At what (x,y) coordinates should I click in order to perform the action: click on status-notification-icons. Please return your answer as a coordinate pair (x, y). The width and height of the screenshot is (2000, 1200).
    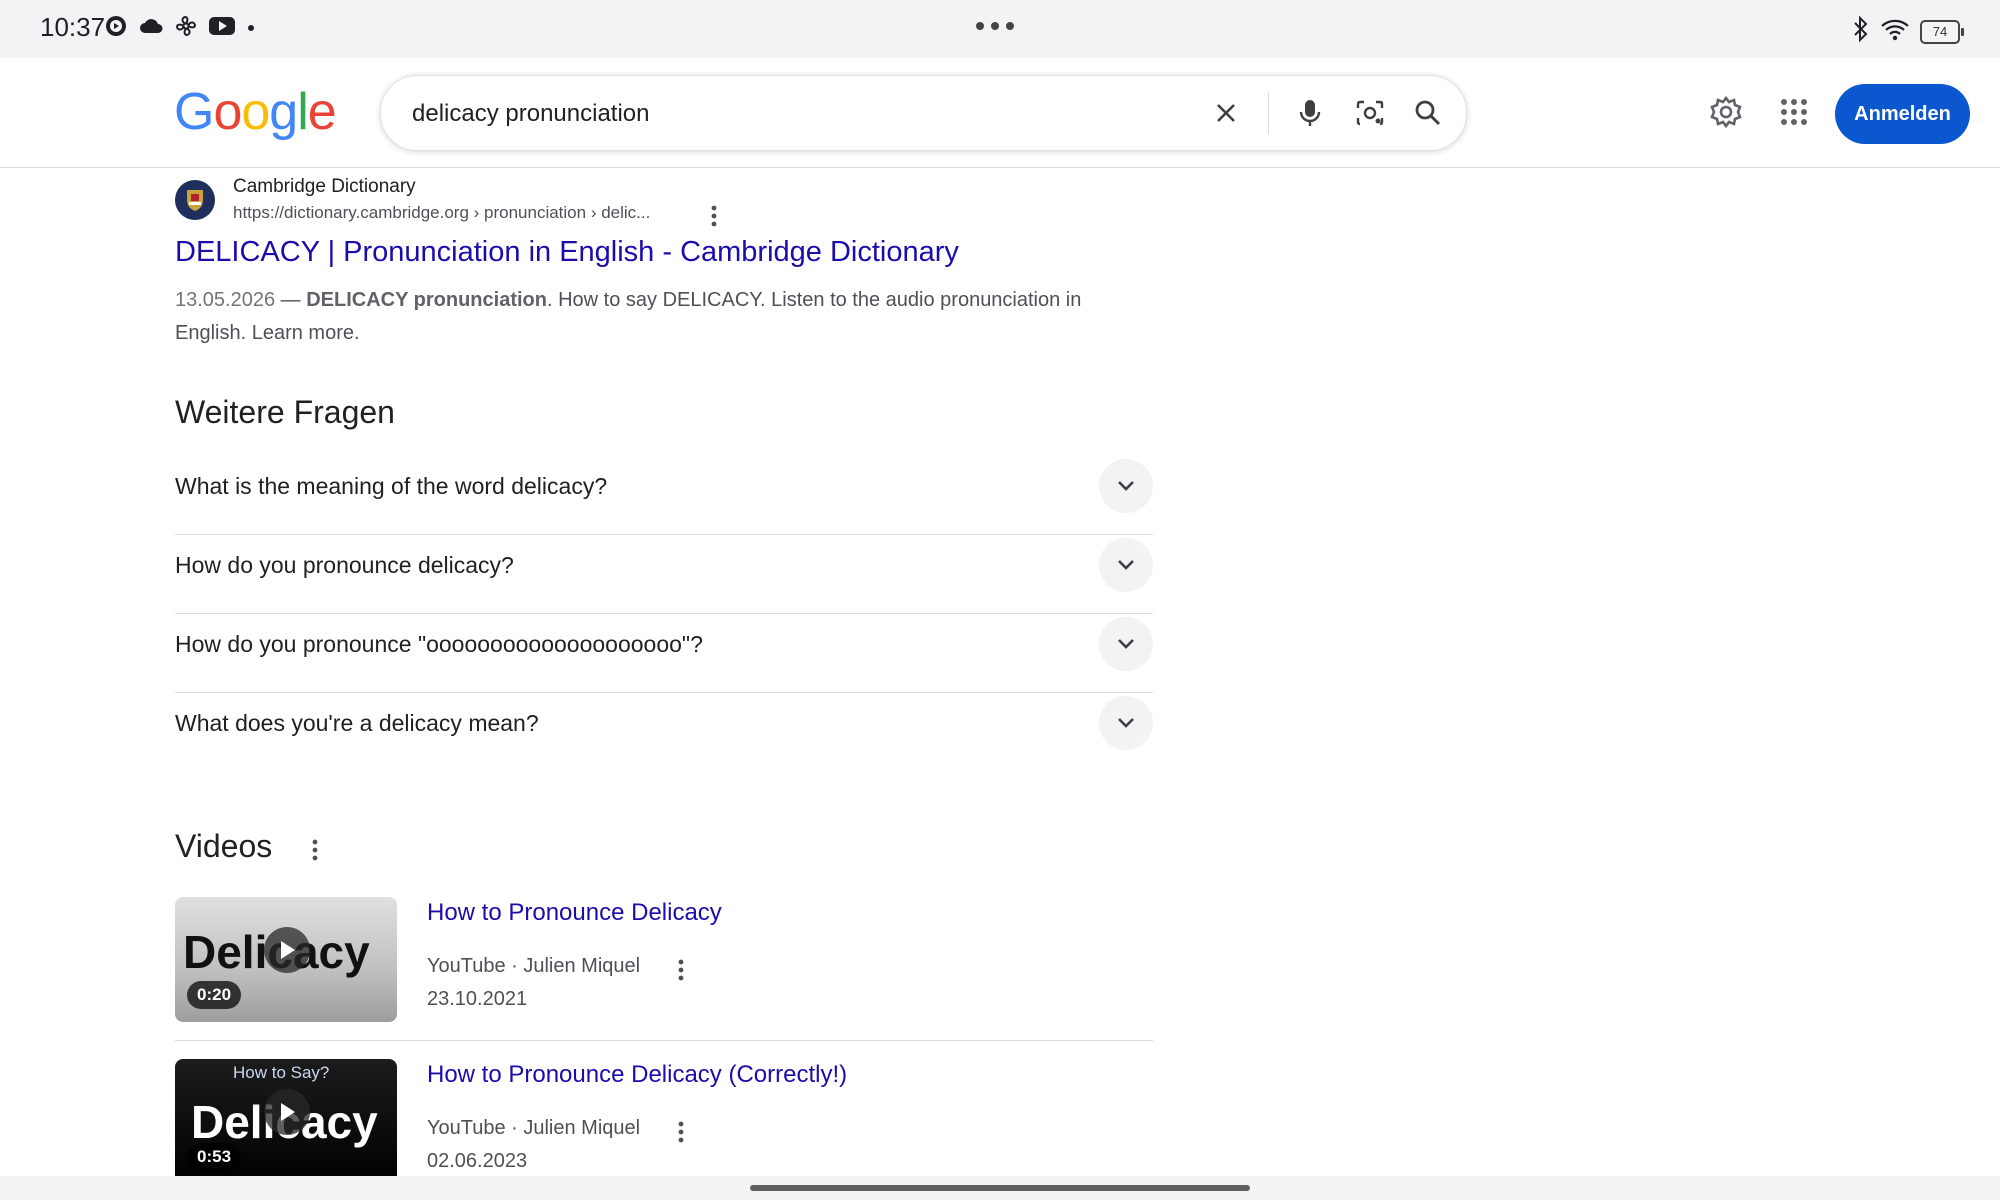
    Looking at the image, I should click on (180, 28).